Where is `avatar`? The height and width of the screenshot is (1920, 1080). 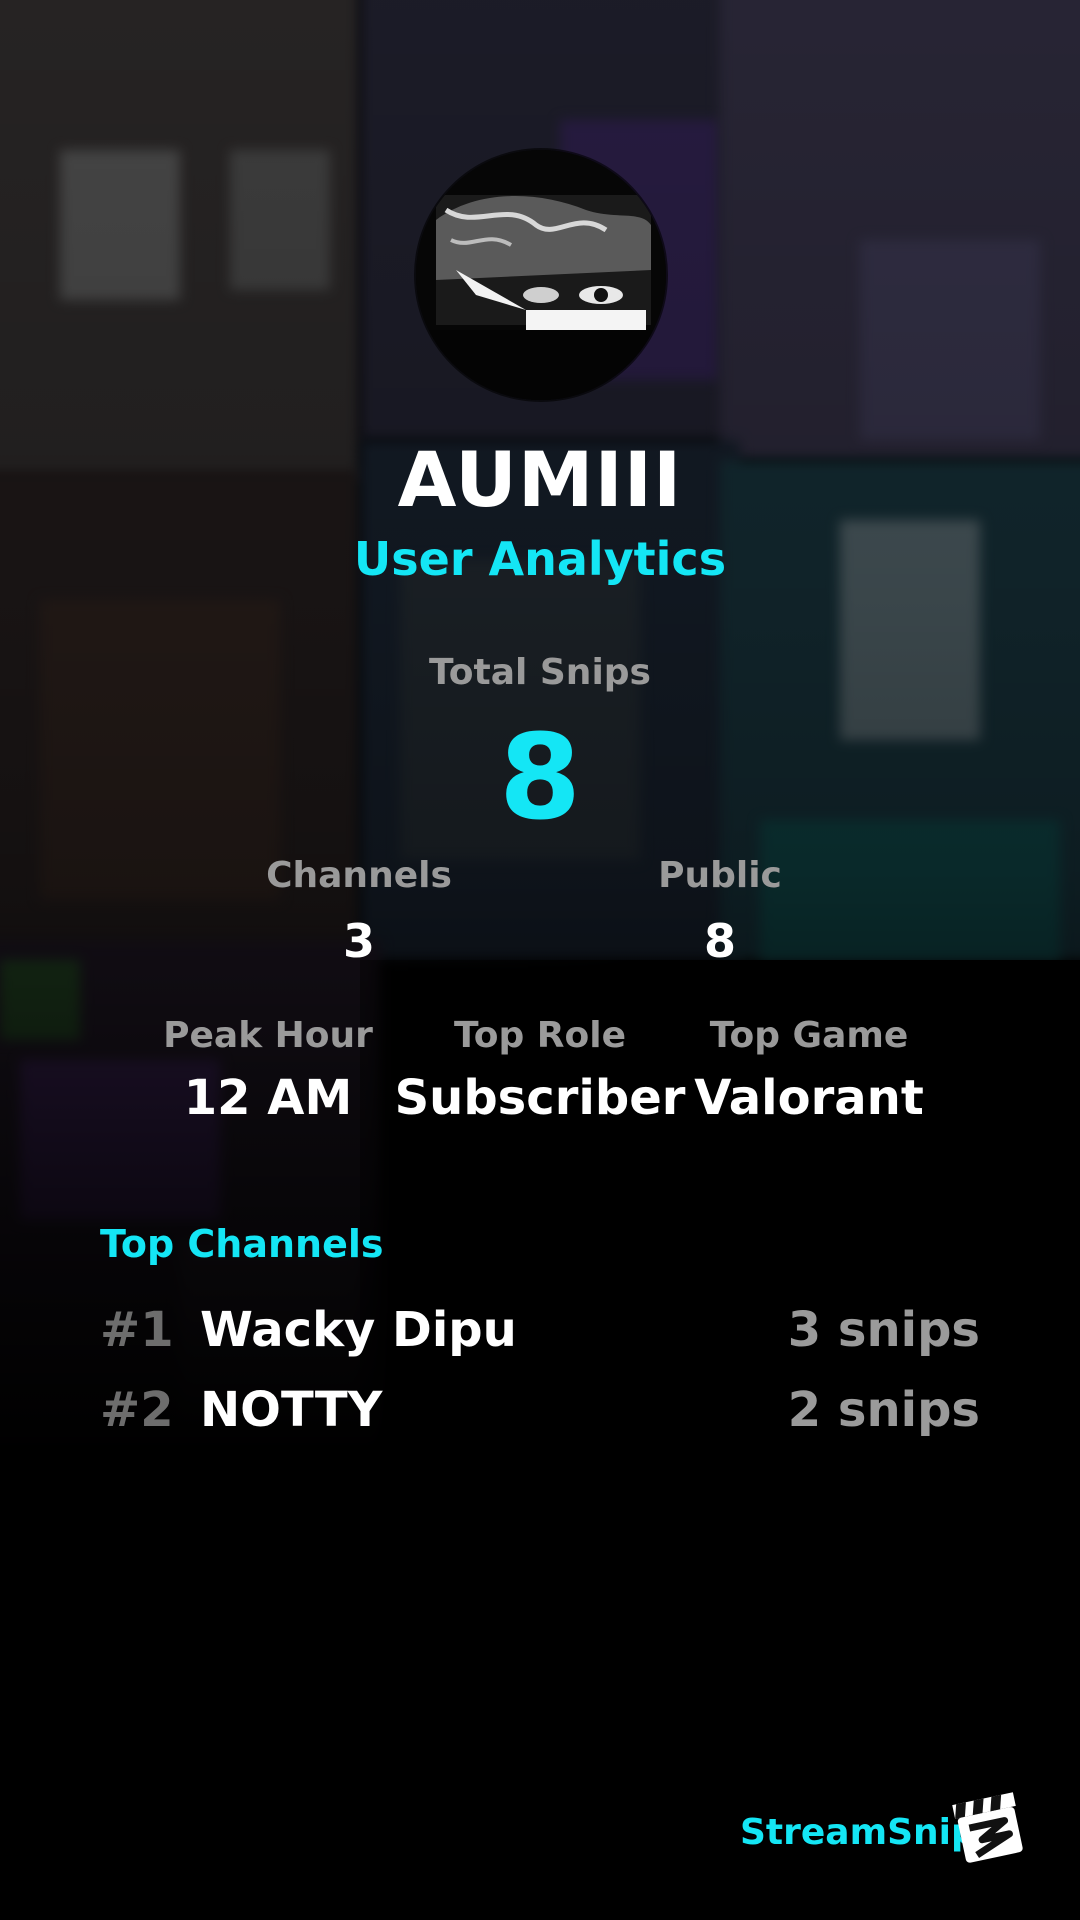
avatar is located at coordinates (541, 275).